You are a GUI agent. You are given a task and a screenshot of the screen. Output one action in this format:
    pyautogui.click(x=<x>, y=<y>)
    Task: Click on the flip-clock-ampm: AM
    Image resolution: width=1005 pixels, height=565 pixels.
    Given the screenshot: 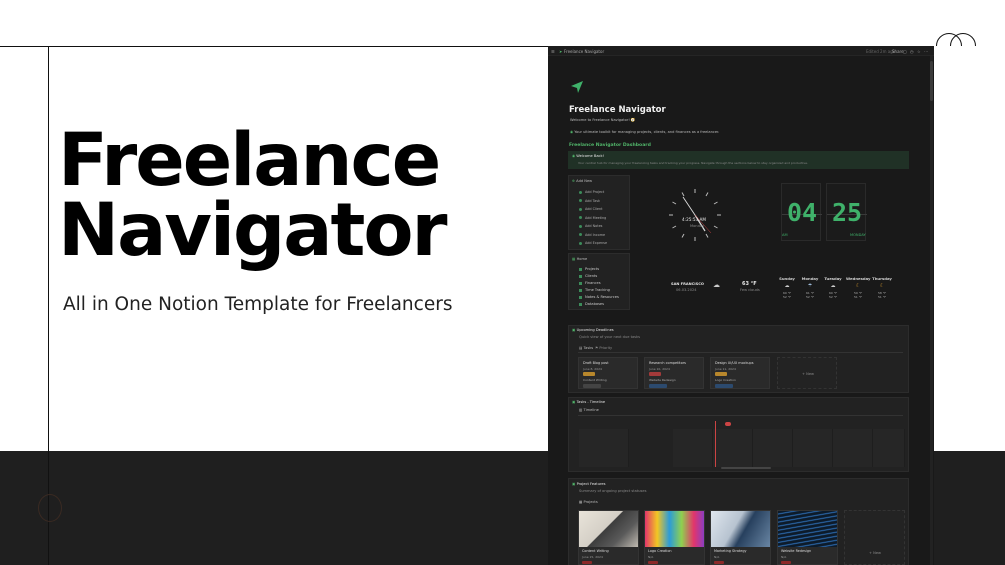 What is the action you would take?
    pyautogui.click(x=785, y=235)
    